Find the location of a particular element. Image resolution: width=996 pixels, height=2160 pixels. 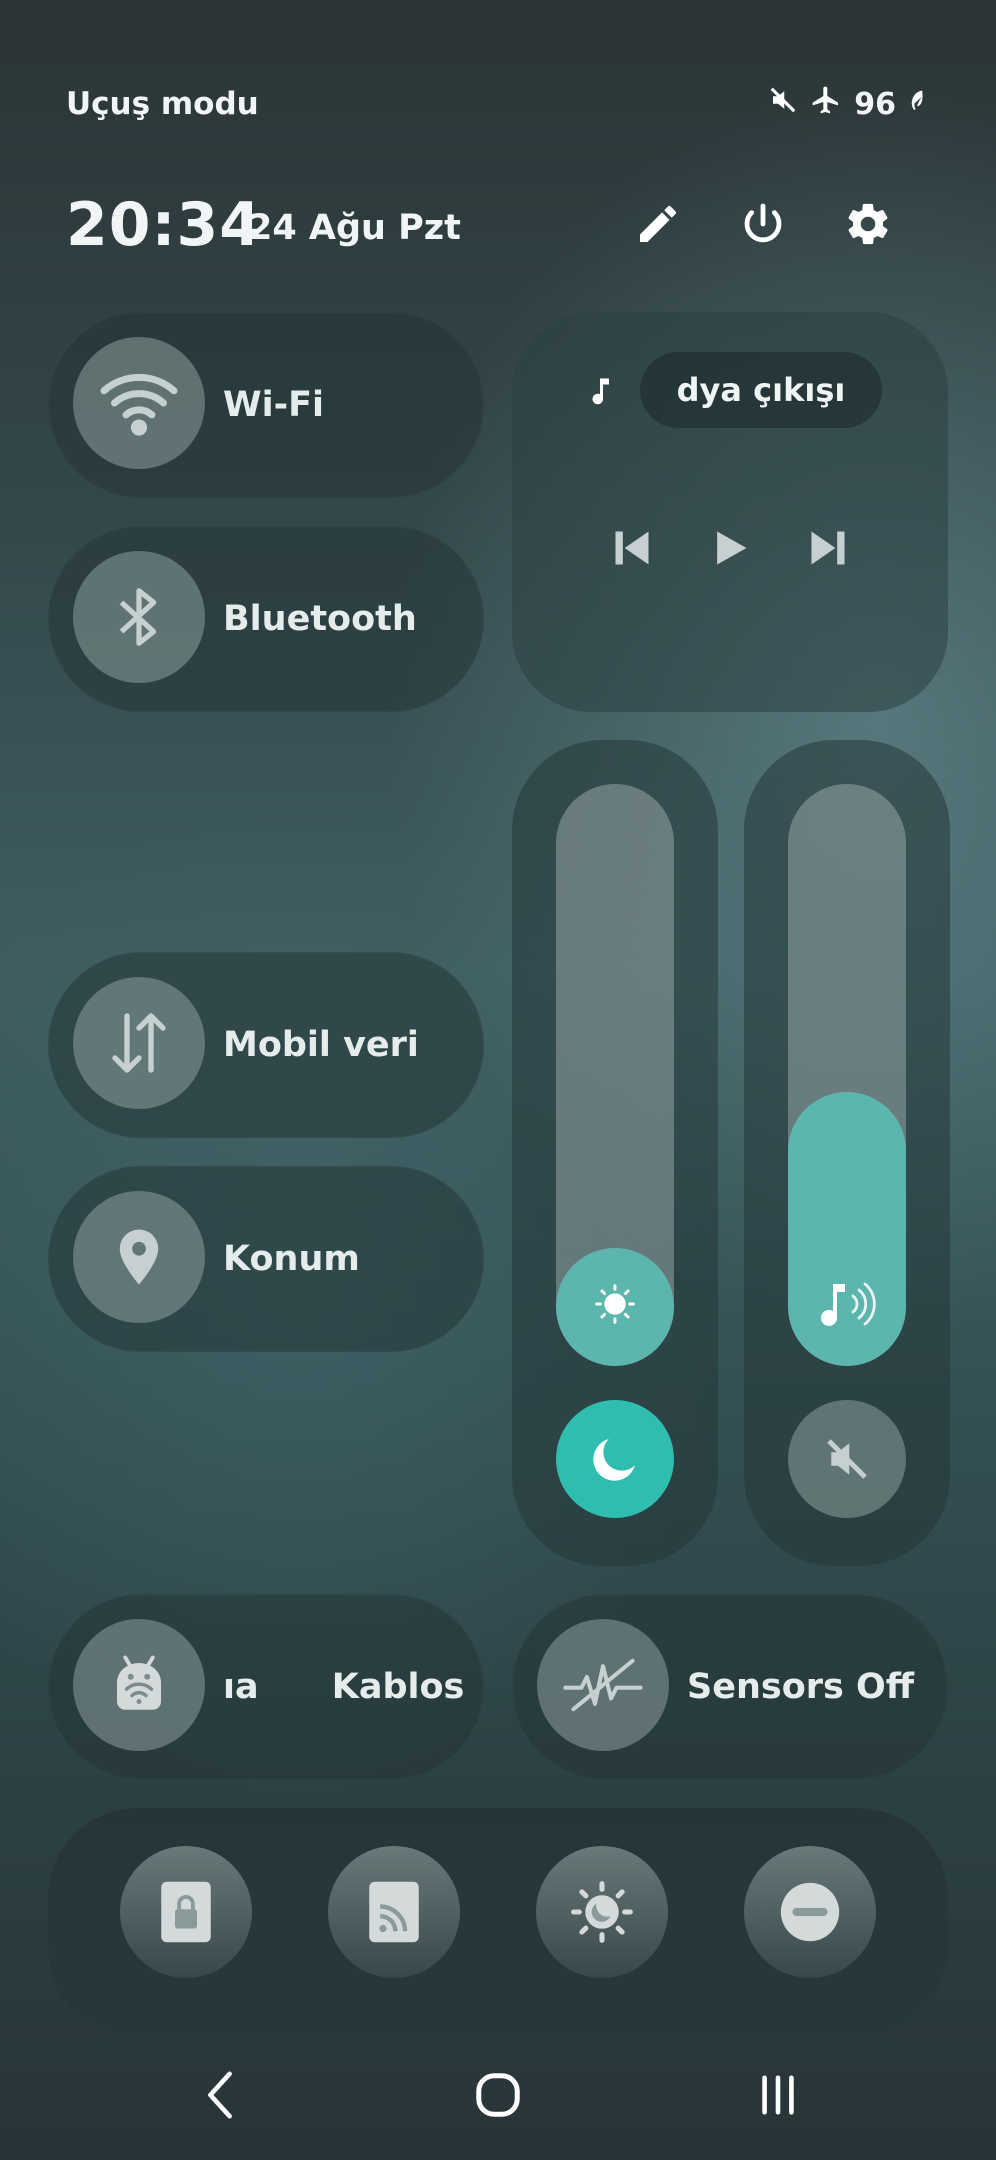

wifi-tile: Wi-Fi is located at coordinates (266, 405).